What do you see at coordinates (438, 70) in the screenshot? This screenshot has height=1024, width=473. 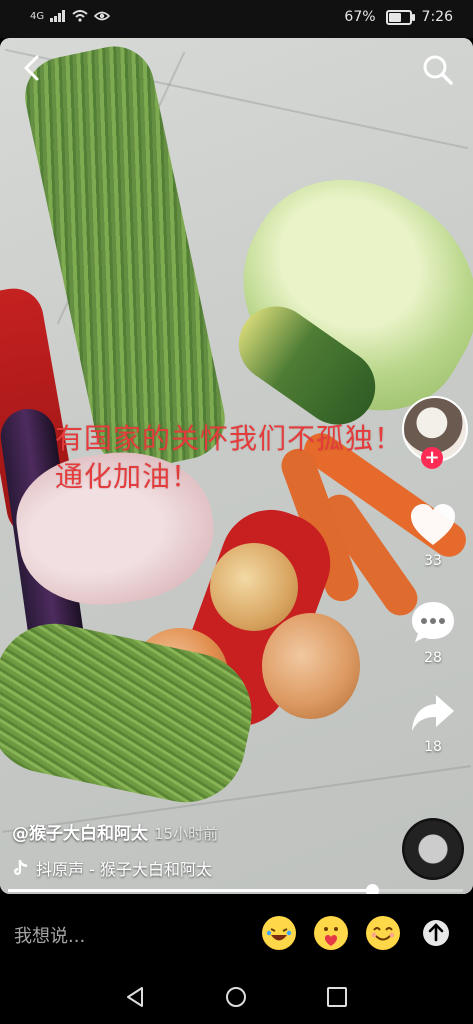 I see `search-icon` at bounding box center [438, 70].